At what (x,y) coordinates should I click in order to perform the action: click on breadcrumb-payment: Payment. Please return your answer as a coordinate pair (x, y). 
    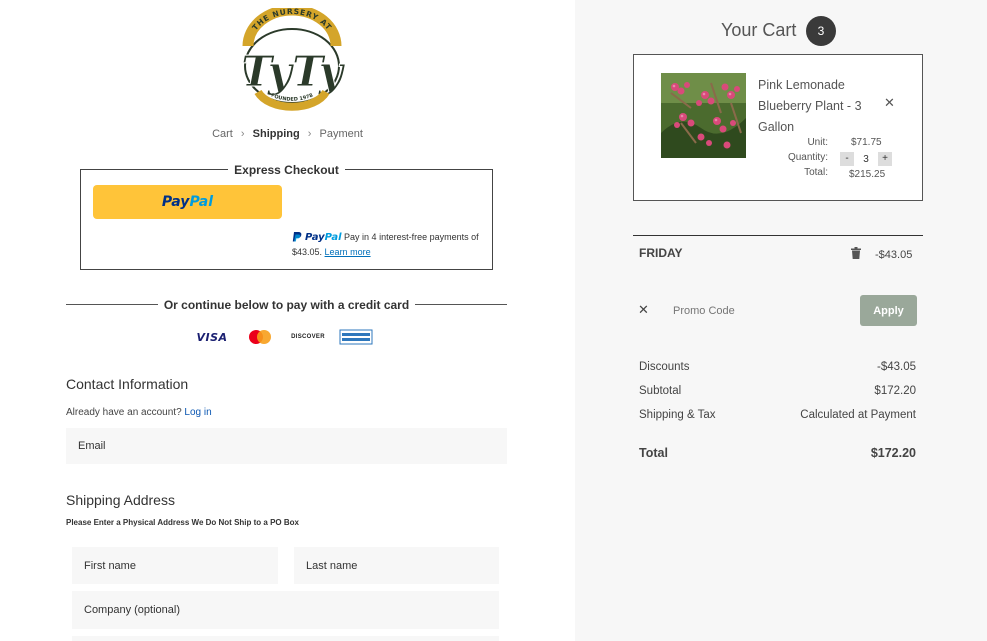
    Looking at the image, I should click on (341, 134).